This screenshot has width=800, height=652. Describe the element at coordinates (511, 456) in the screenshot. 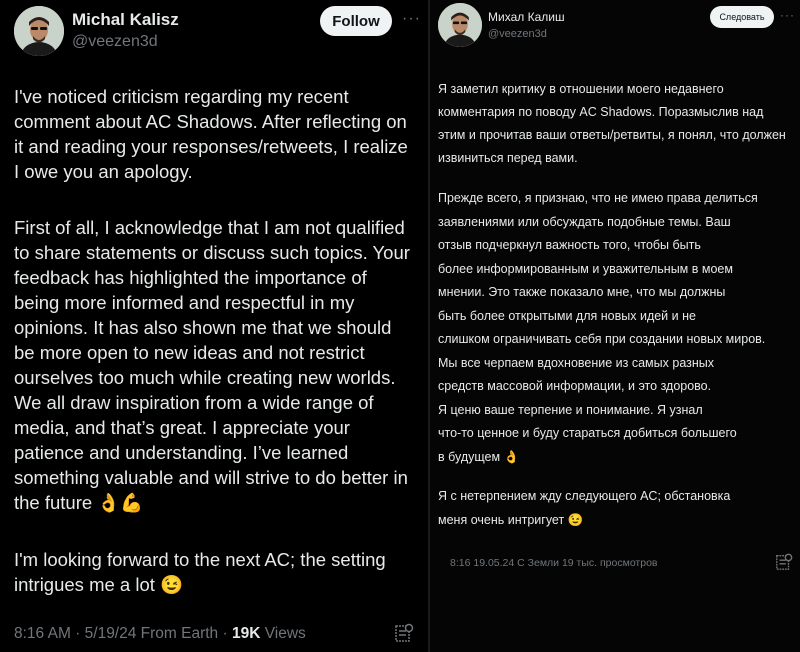

I see `ok-hand-emoji: 👌` at that location.